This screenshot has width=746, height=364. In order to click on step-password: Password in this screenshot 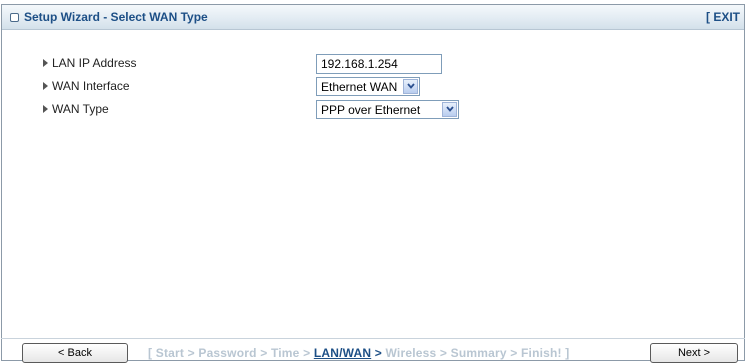, I will do `click(227, 353)`.